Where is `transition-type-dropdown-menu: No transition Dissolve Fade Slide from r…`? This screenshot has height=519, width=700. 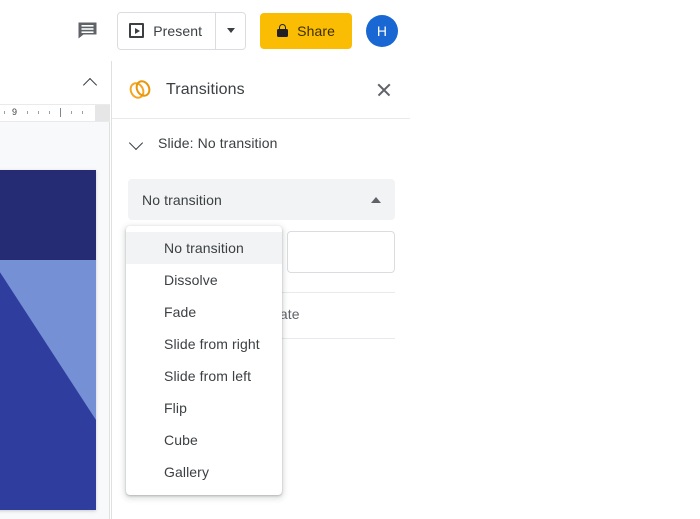
transition-type-dropdown-menu: No transition Dissolve Fade Slide from r… is located at coordinates (204, 360).